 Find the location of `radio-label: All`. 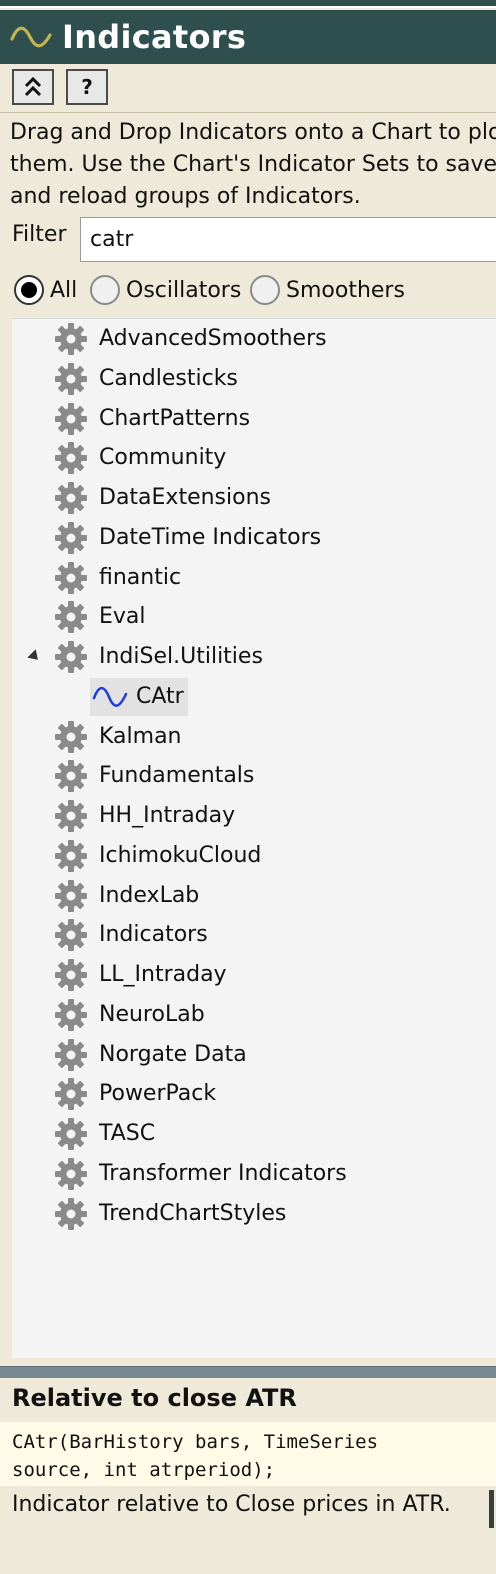

radio-label: All is located at coordinates (64, 290).